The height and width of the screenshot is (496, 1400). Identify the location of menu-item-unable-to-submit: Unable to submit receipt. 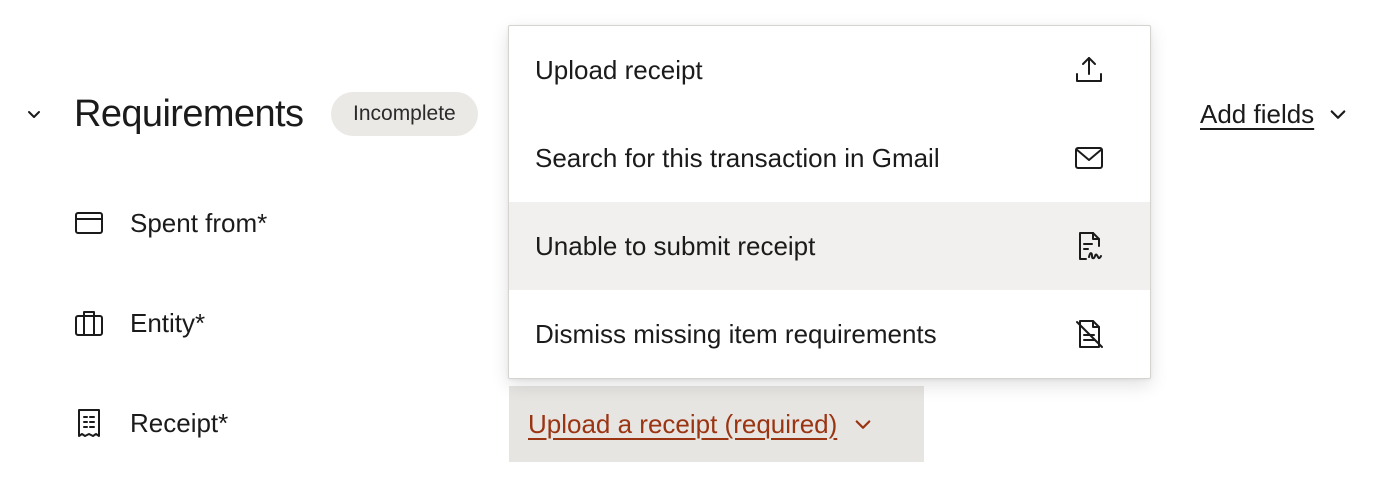
(829, 246).